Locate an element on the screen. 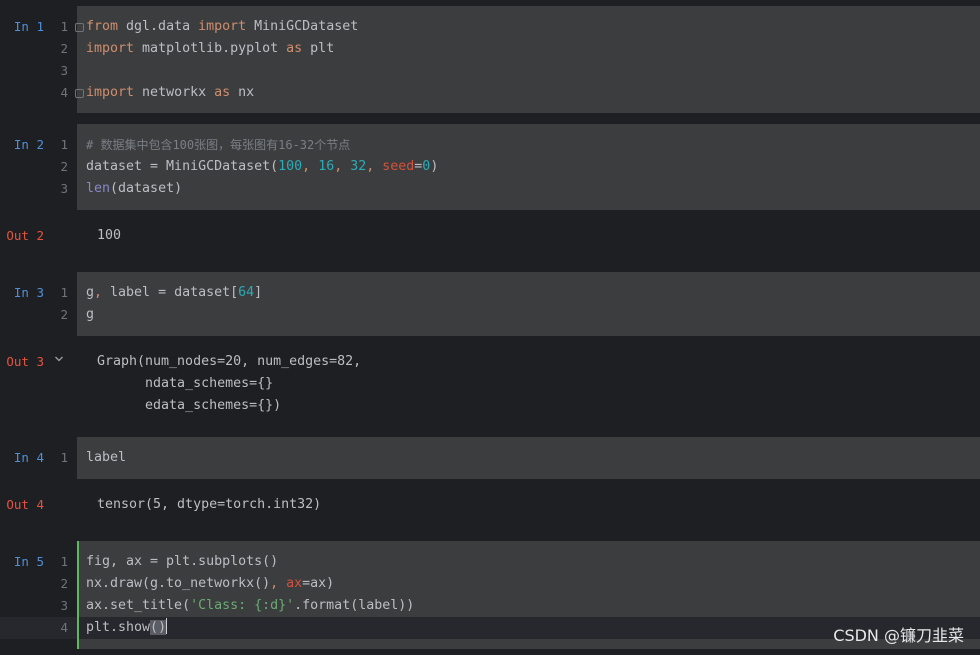  code-text: nx is located at coordinates (242, 92).